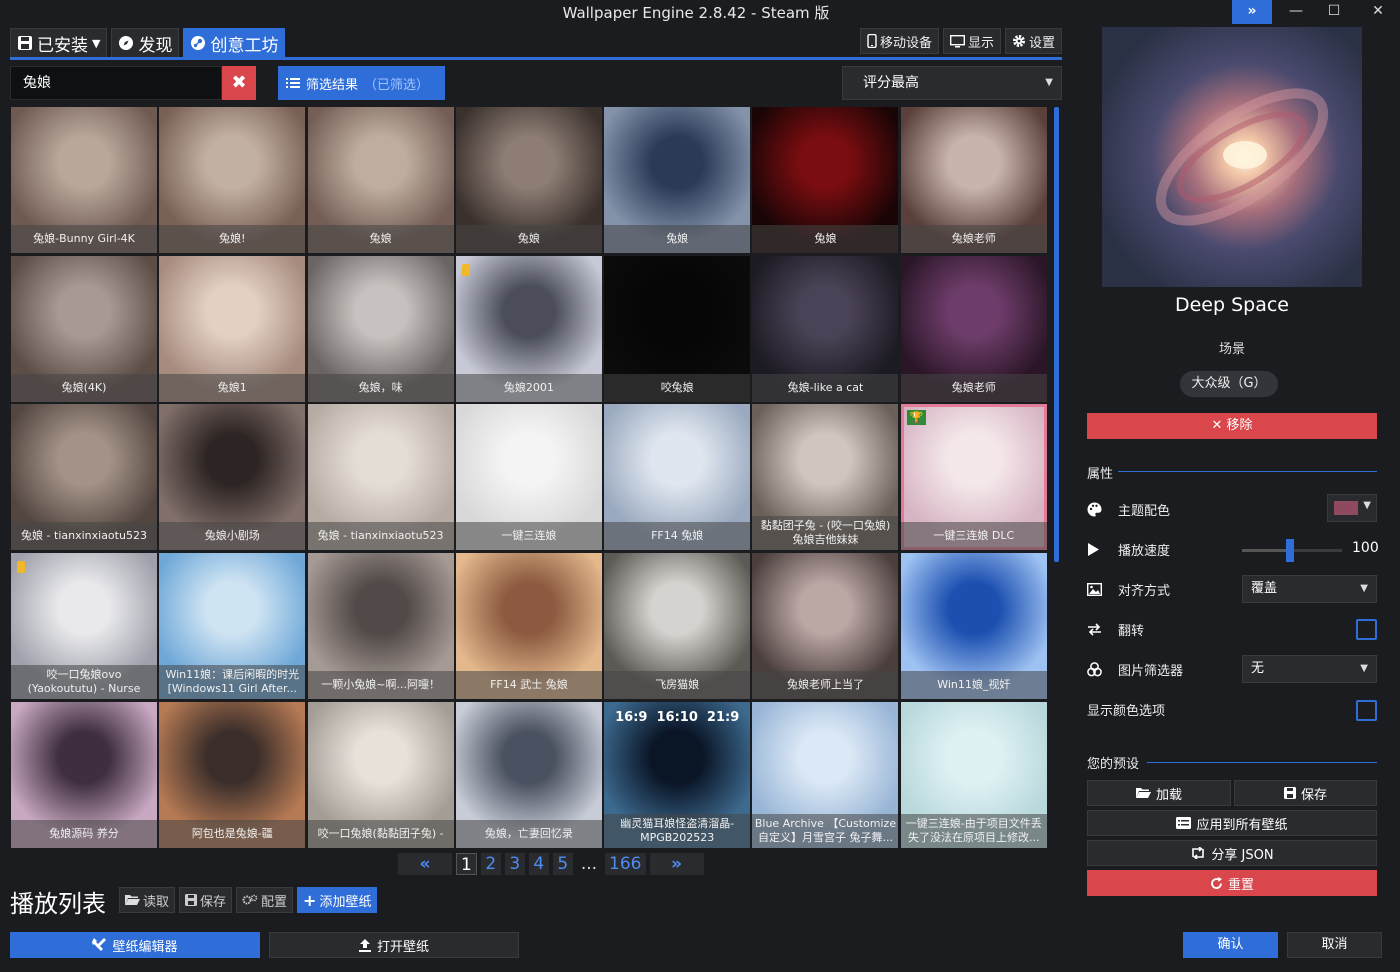 Image resolution: width=1400 pixels, height=972 pixels. Describe the element at coordinates (84, 626) in the screenshot. I see `wallpaper-tile: 咬一口兔娘ovo (Yaokoututu) - Nurse` at that location.